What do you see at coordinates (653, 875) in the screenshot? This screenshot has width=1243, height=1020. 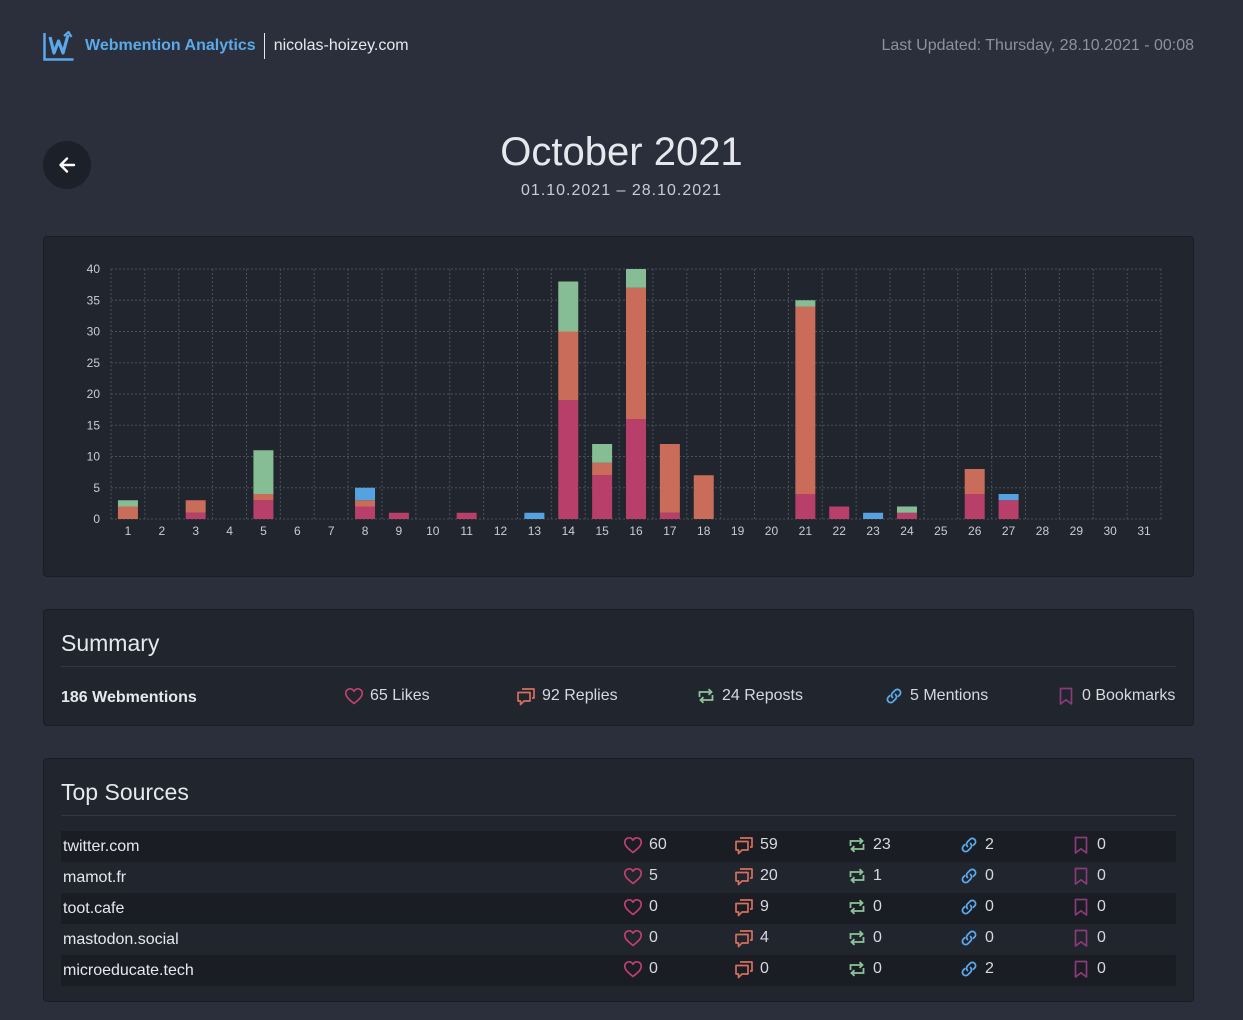 I see `likes-value: 5` at bounding box center [653, 875].